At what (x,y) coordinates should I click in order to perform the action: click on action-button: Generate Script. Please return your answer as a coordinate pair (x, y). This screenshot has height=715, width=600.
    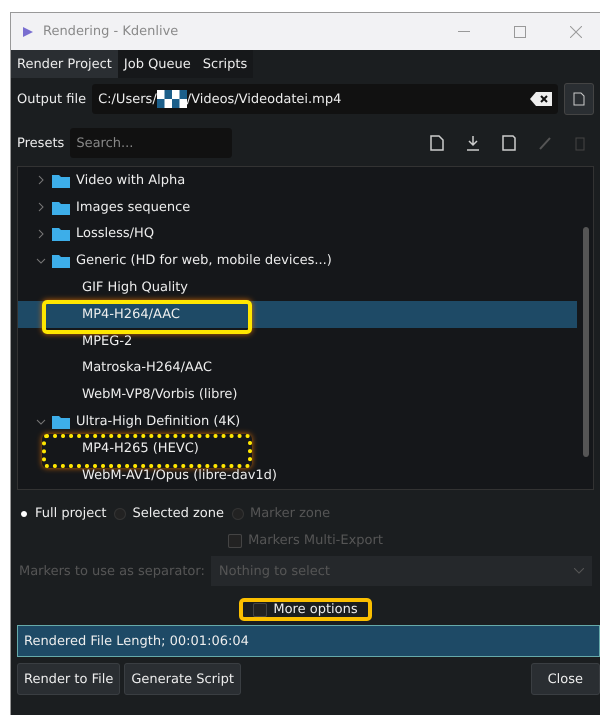
    Looking at the image, I should click on (182, 679).